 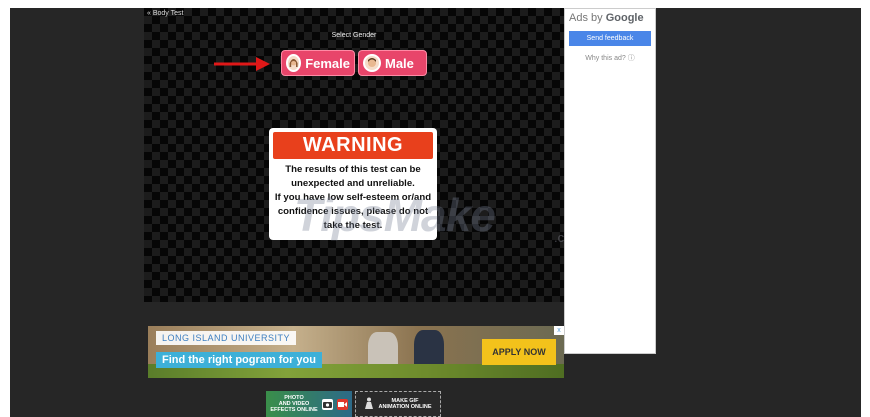 I want to click on university-name: LONG ISLAND UNIVERSITY, so click(x=226, y=338).